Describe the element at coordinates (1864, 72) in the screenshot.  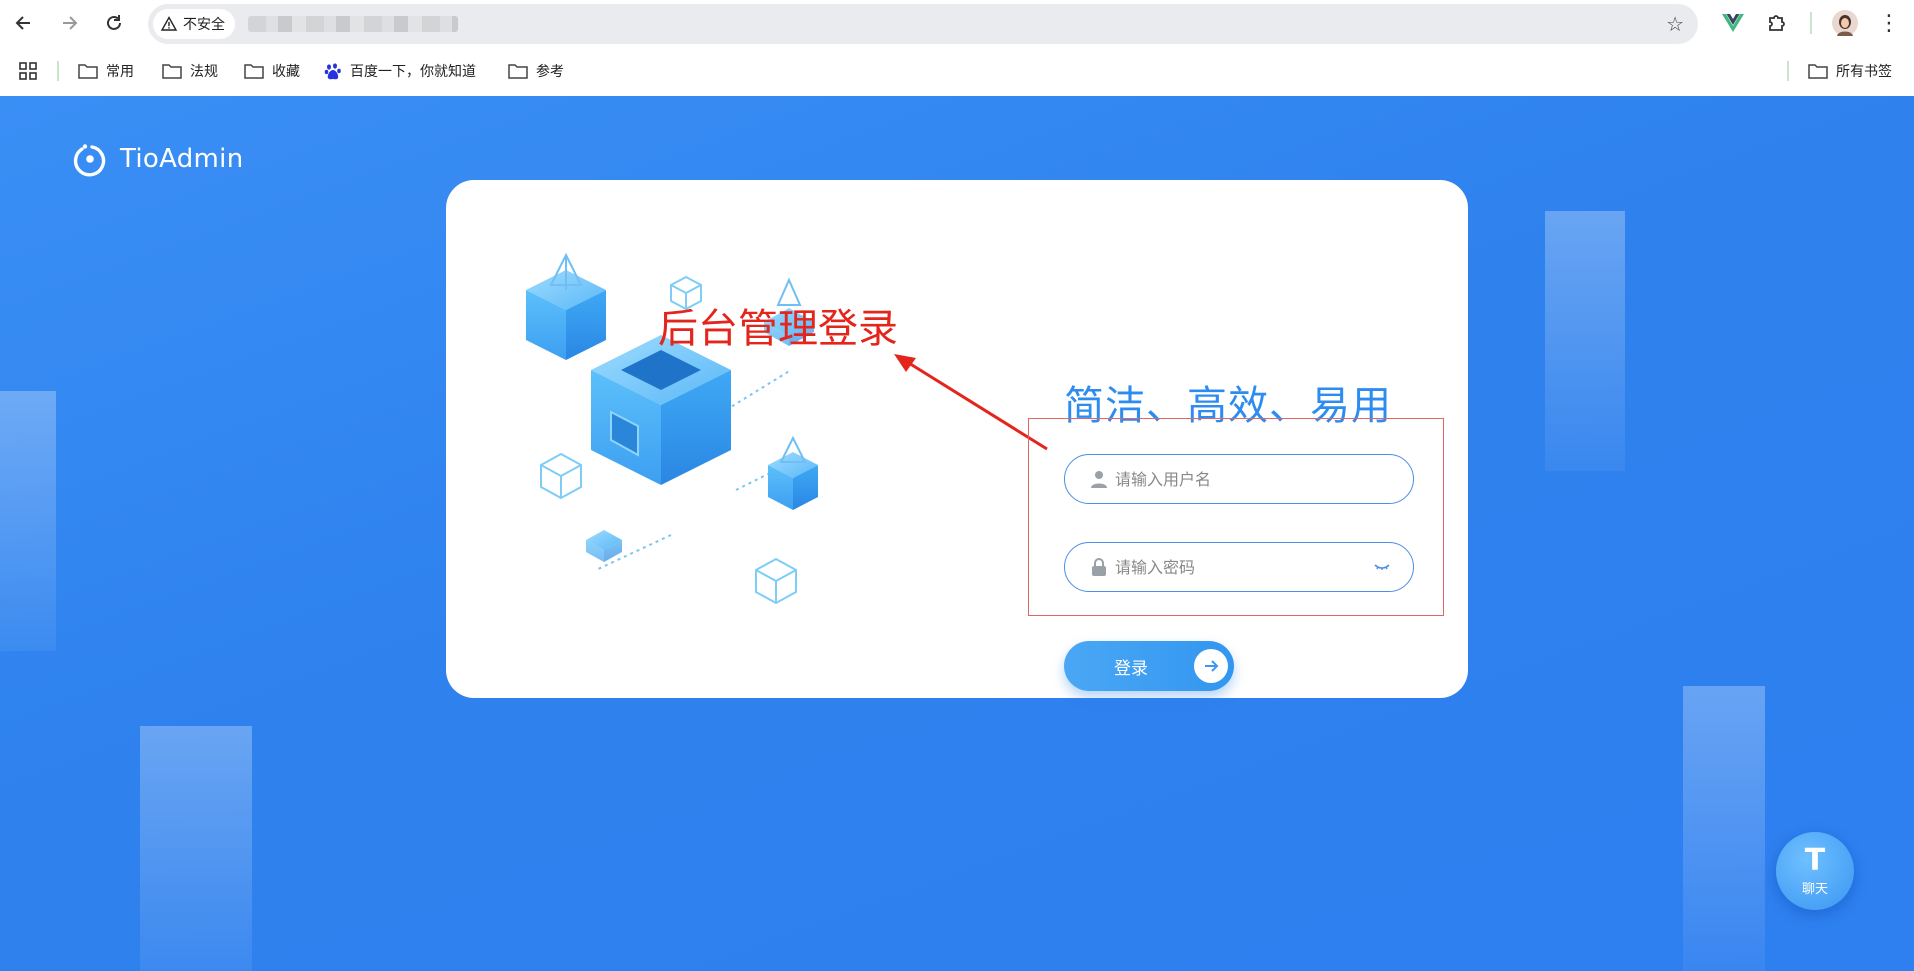
I see `all-bookmarks-label: 所有书签` at that location.